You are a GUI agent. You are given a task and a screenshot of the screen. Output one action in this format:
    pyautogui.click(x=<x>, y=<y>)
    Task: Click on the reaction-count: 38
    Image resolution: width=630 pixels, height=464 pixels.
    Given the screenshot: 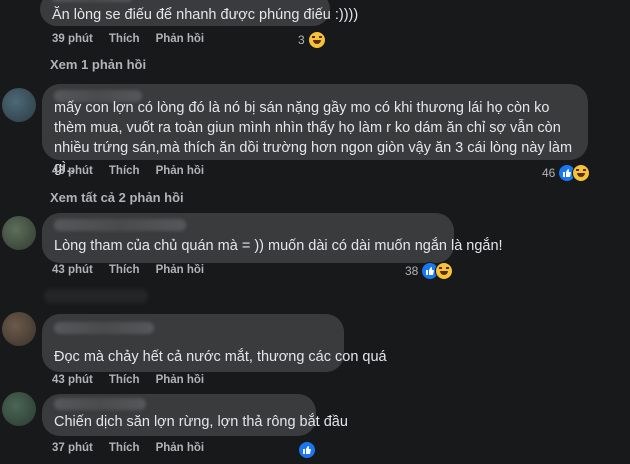 What is the action you would take?
    pyautogui.click(x=412, y=271)
    